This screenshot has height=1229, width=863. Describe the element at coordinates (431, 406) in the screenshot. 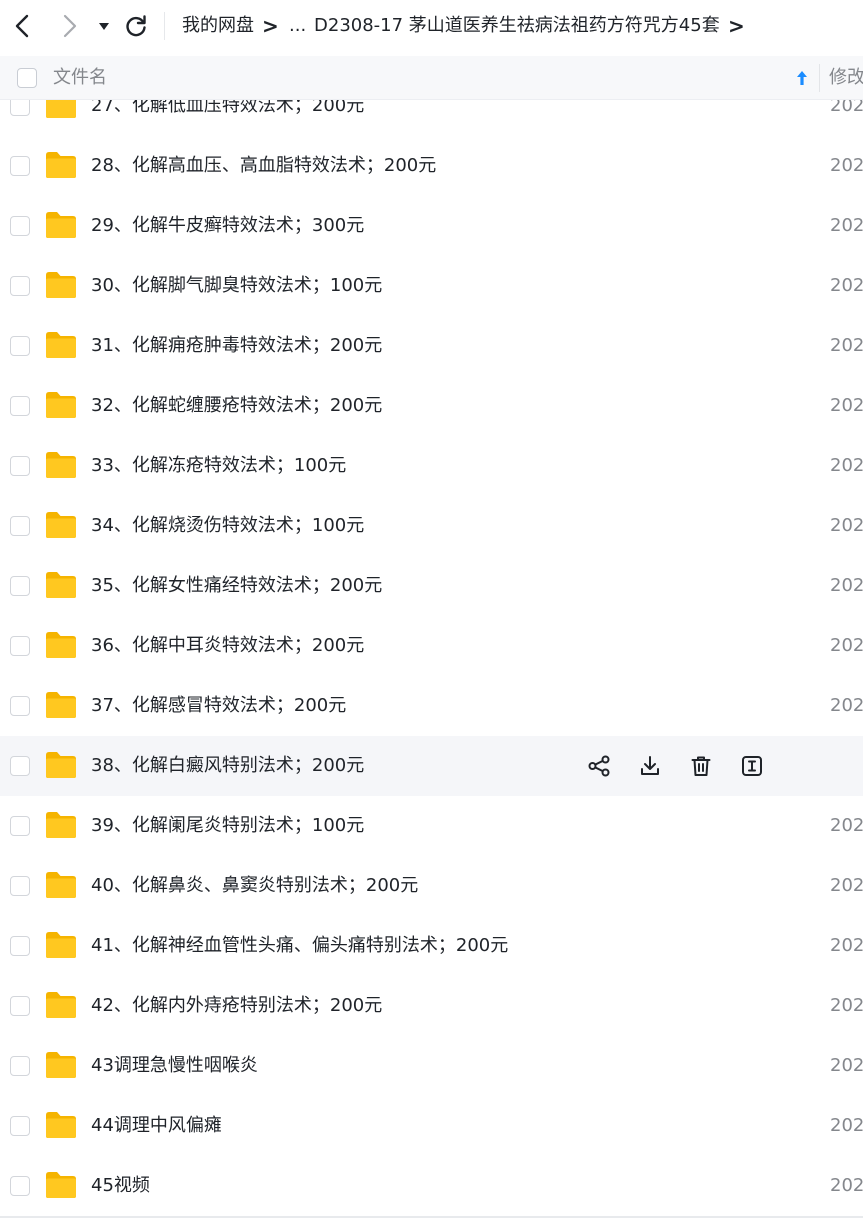

I see `file-row: 32、化解蛇缠腰疮特效法术；200元 202` at that location.